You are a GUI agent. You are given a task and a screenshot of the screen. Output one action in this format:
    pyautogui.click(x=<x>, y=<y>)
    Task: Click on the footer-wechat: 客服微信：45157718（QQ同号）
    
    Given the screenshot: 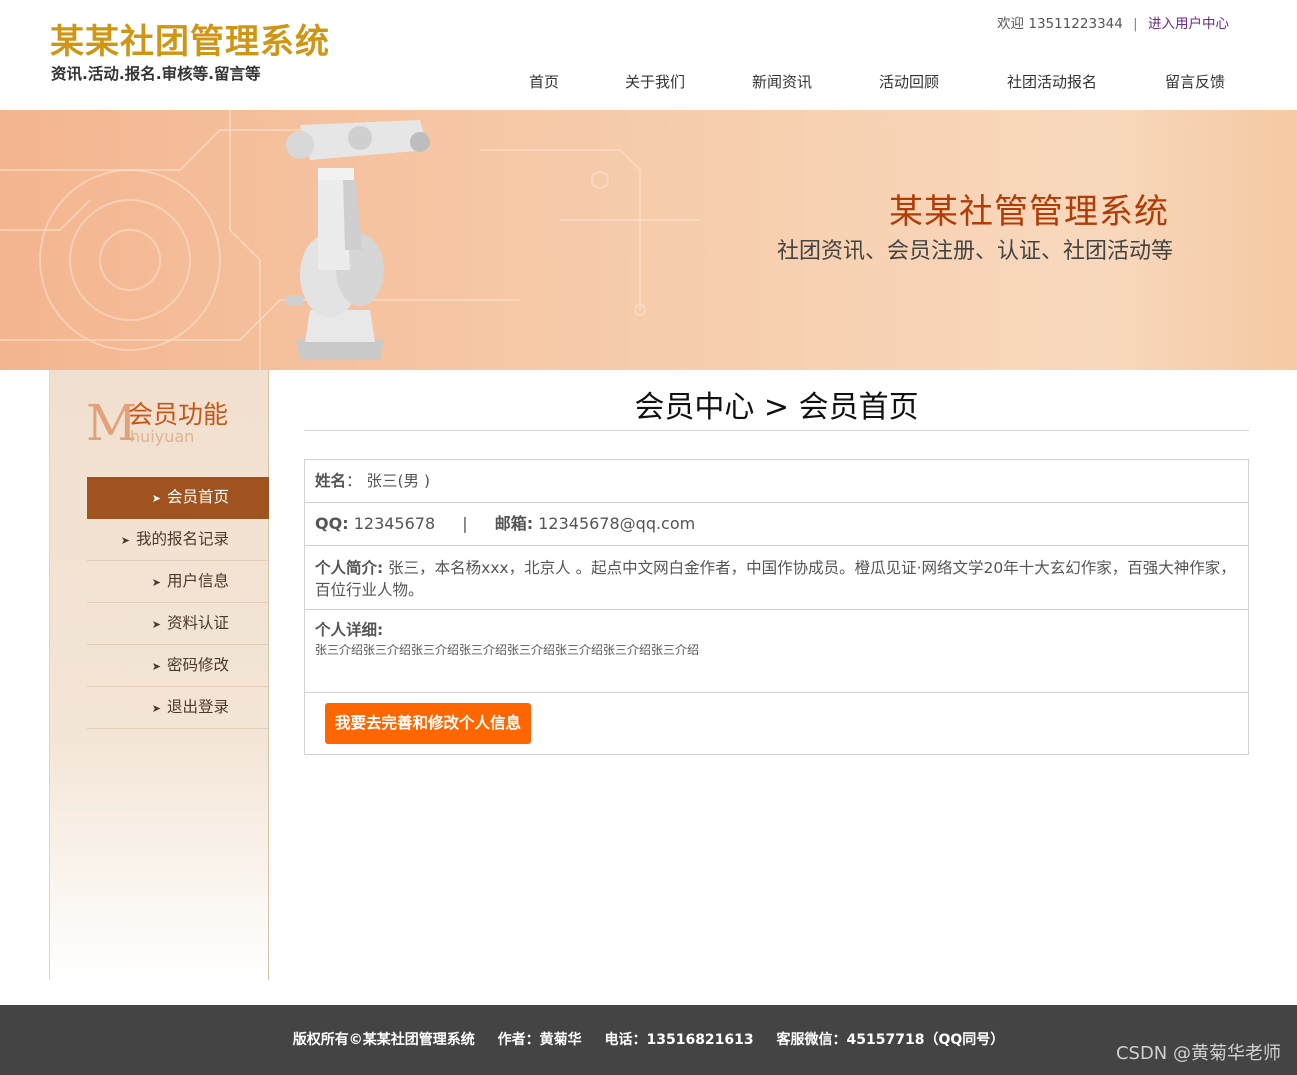 What is the action you would take?
    pyautogui.click(x=890, y=1040)
    